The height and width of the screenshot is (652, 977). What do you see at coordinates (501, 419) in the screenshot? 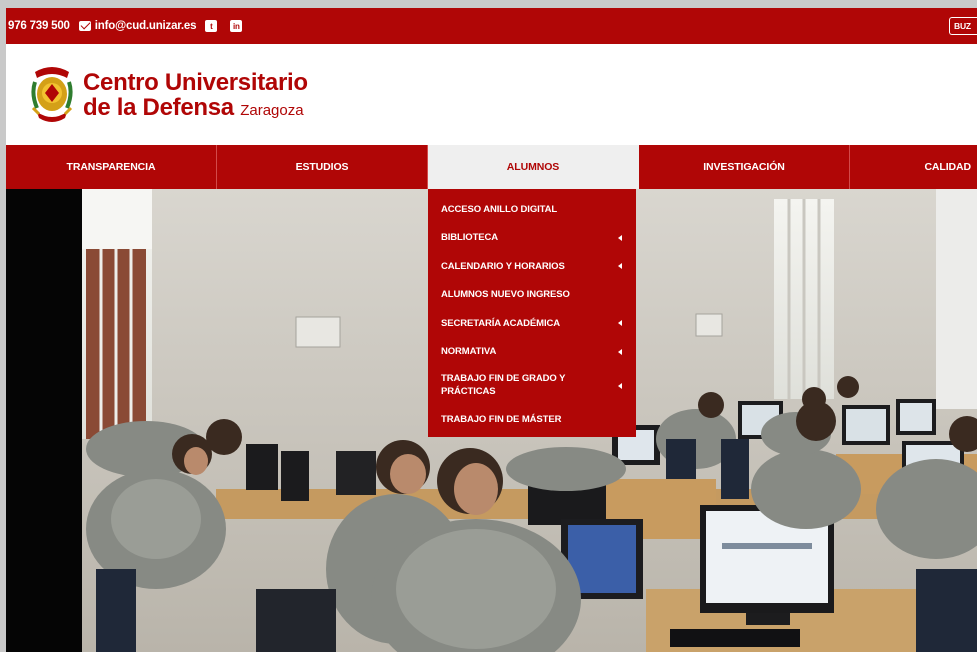
I see `menu-item-label: TRABAJO FIN DE MÁSTER` at bounding box center [501, 419].